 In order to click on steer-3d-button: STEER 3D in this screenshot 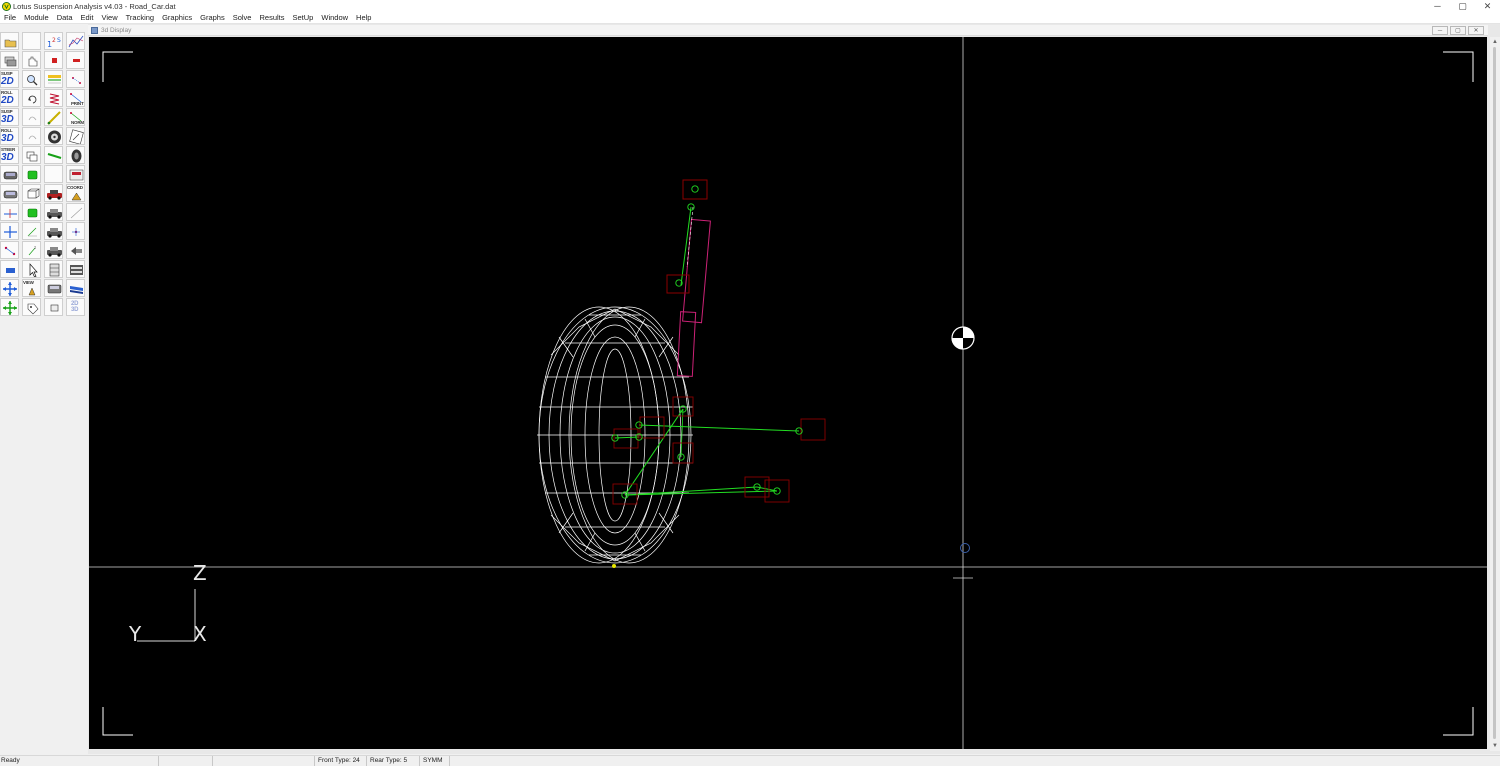, I will do `click(9, 155)`.